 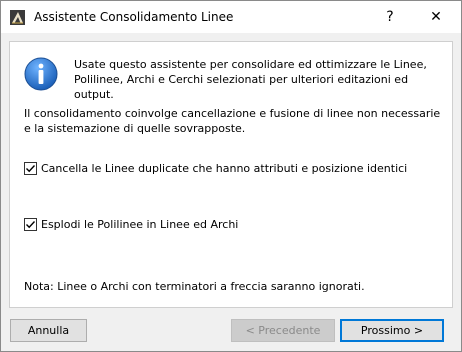 I want to click on window-title: Assistente Consolidamento Linee, so click(x=134, y=17).